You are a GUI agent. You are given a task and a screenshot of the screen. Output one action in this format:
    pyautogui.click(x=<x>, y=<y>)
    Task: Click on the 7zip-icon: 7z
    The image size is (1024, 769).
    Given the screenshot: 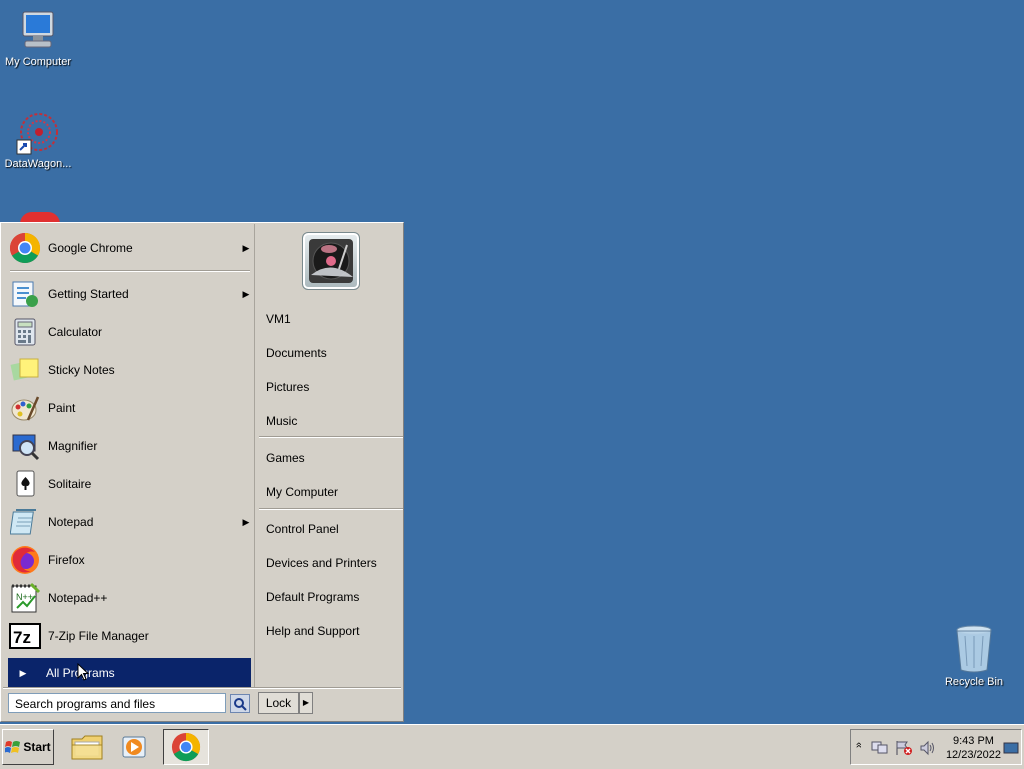 What is the action you would take?
    pyautogui.click(x=25, y=636)
    